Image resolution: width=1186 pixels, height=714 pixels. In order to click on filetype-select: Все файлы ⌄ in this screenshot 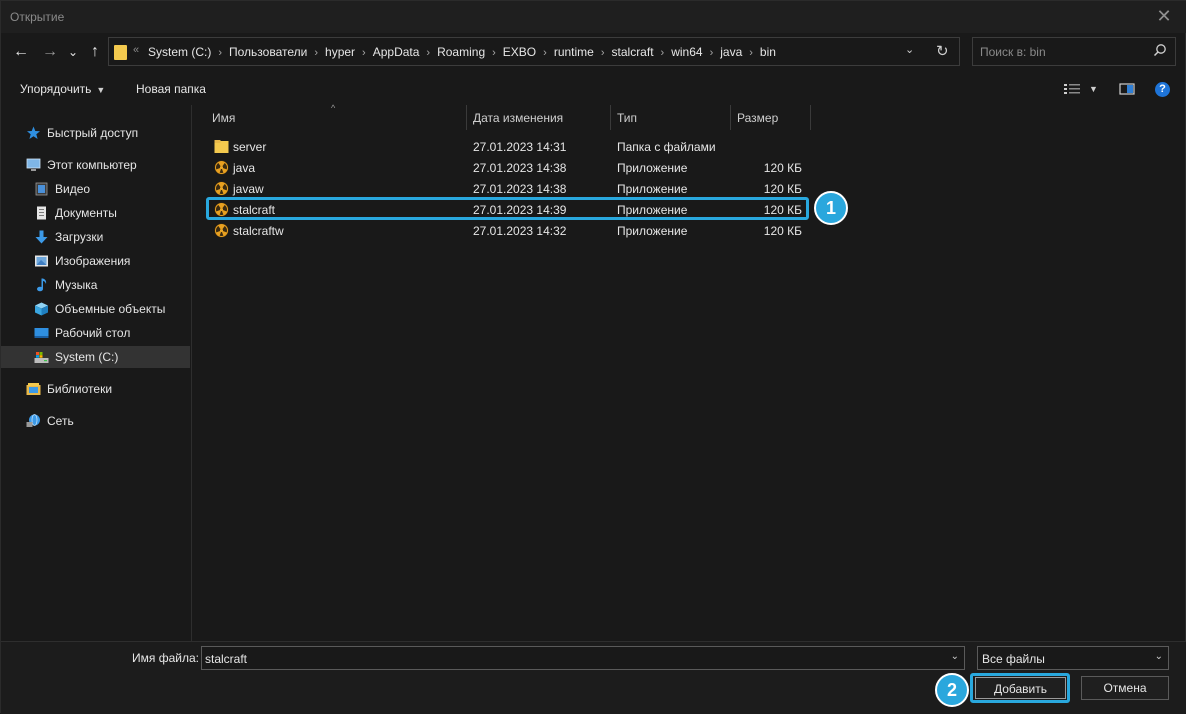, I will do `click(1073, 658)`.